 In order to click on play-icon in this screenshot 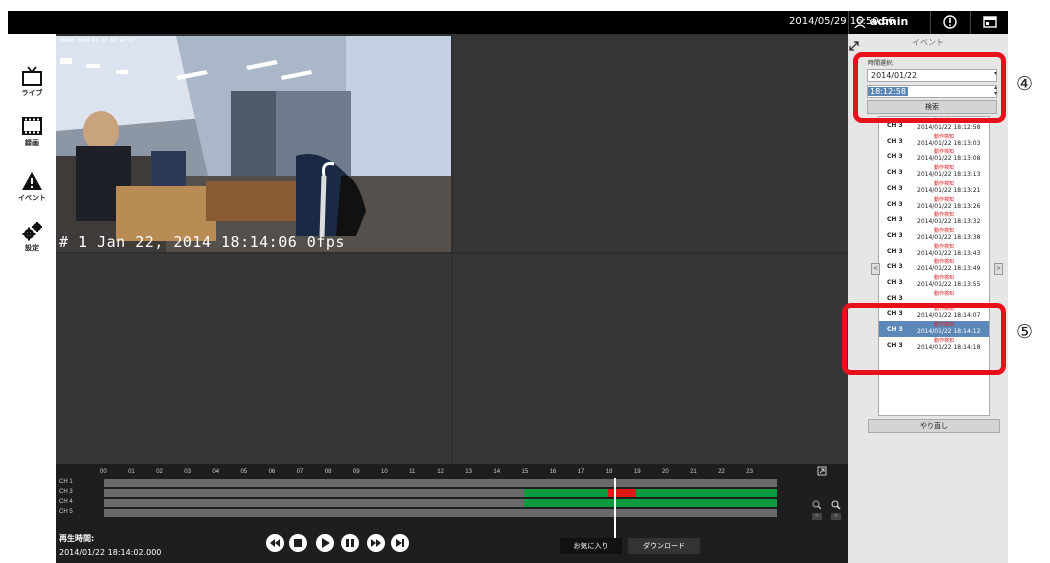, I will do `click(326, 543)`.